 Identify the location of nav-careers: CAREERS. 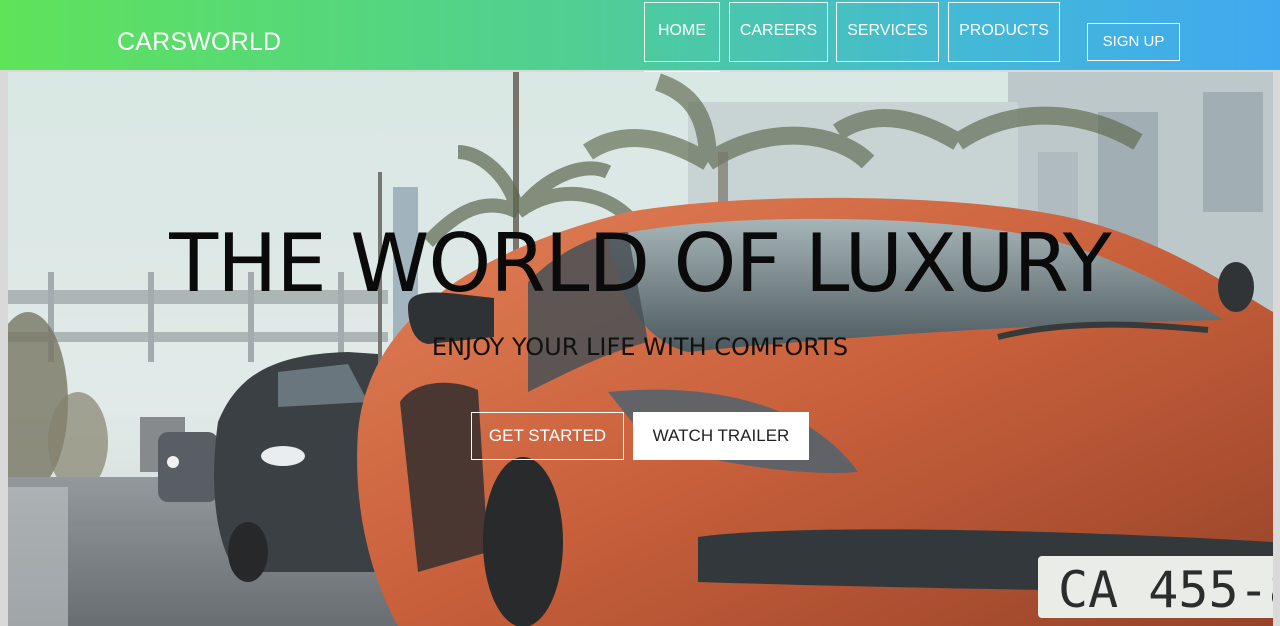
(778, 32).